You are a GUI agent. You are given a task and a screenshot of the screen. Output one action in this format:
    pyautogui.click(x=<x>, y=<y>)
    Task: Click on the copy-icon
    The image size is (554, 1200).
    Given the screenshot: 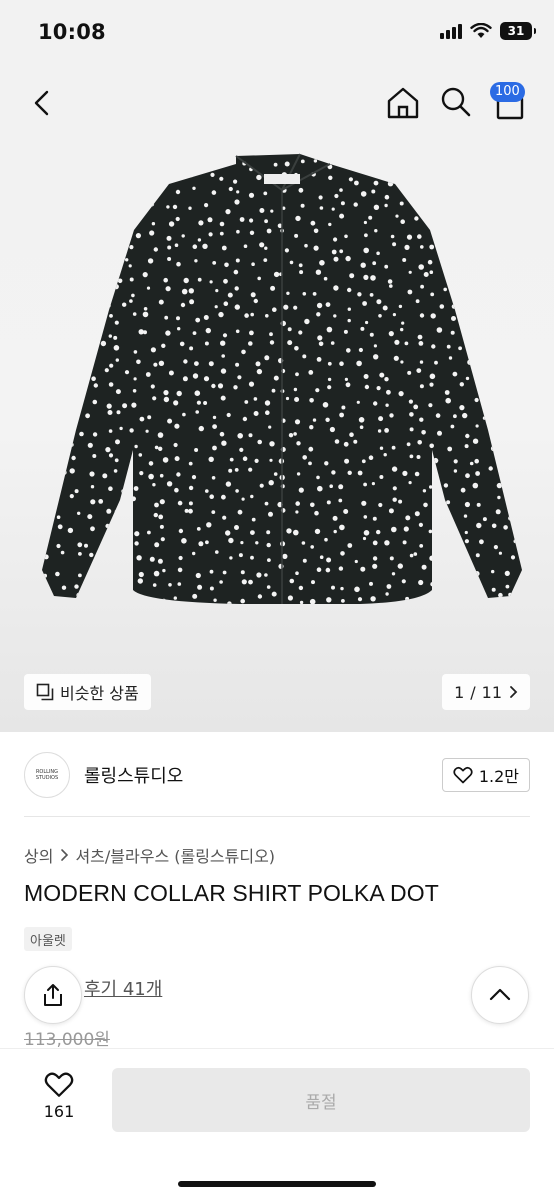 What is the action you would take?
    pyautogui.click(x=45, y=692)
    